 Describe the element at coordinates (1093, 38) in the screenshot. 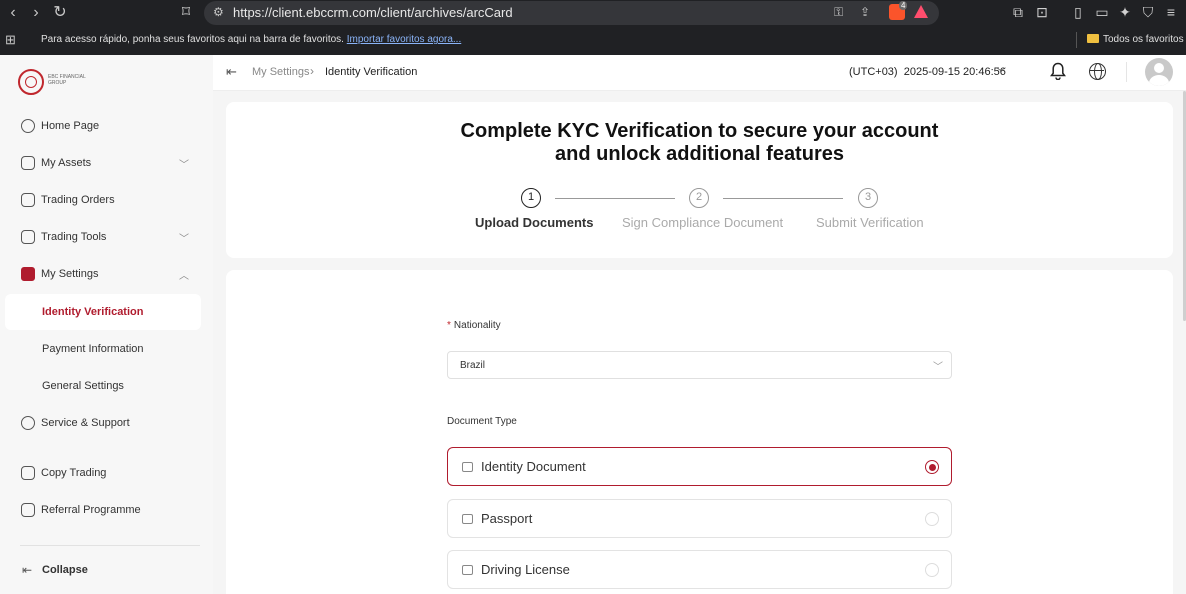

I see `folder-icon` at that location.